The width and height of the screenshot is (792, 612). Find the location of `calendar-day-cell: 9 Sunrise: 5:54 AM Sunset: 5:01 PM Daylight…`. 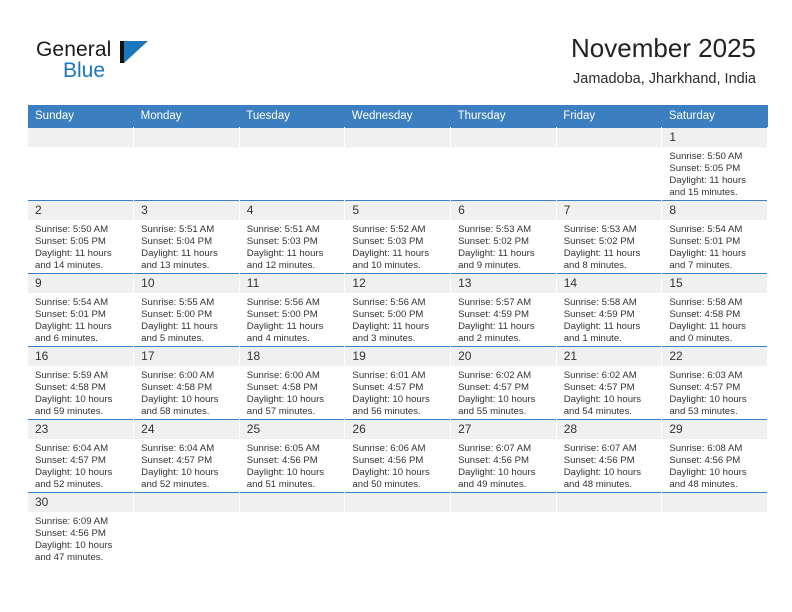

calendar-day-cell: 9 Sunrise: 5:54 AM Sunset: 5:01 PM Daylight… is located at coordinates (81, 310).